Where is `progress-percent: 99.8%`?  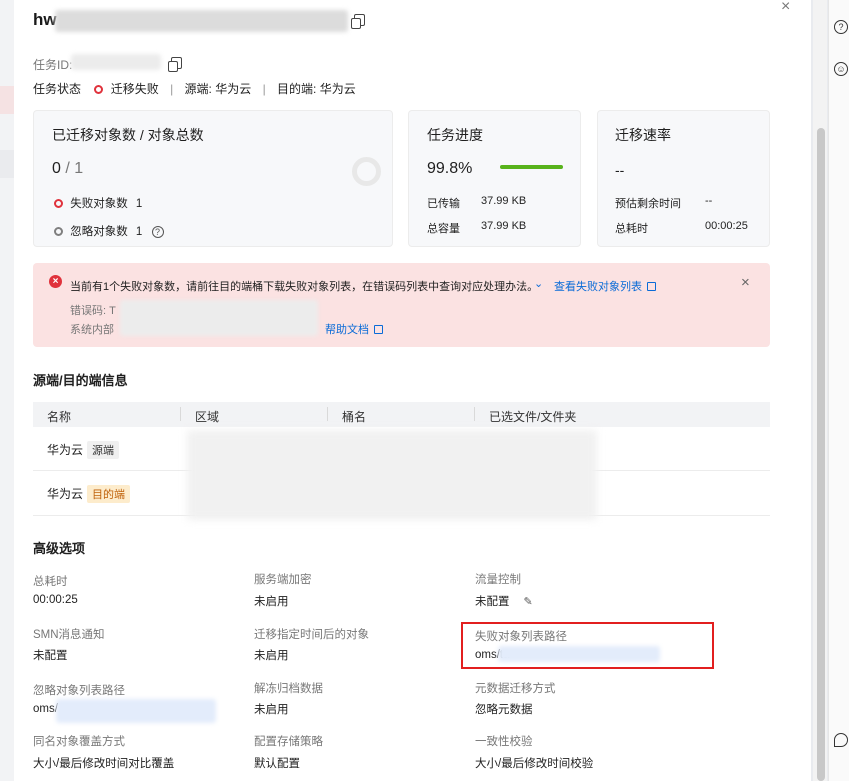
progress-percent: 99.8% is located at coordinates (450, 168).